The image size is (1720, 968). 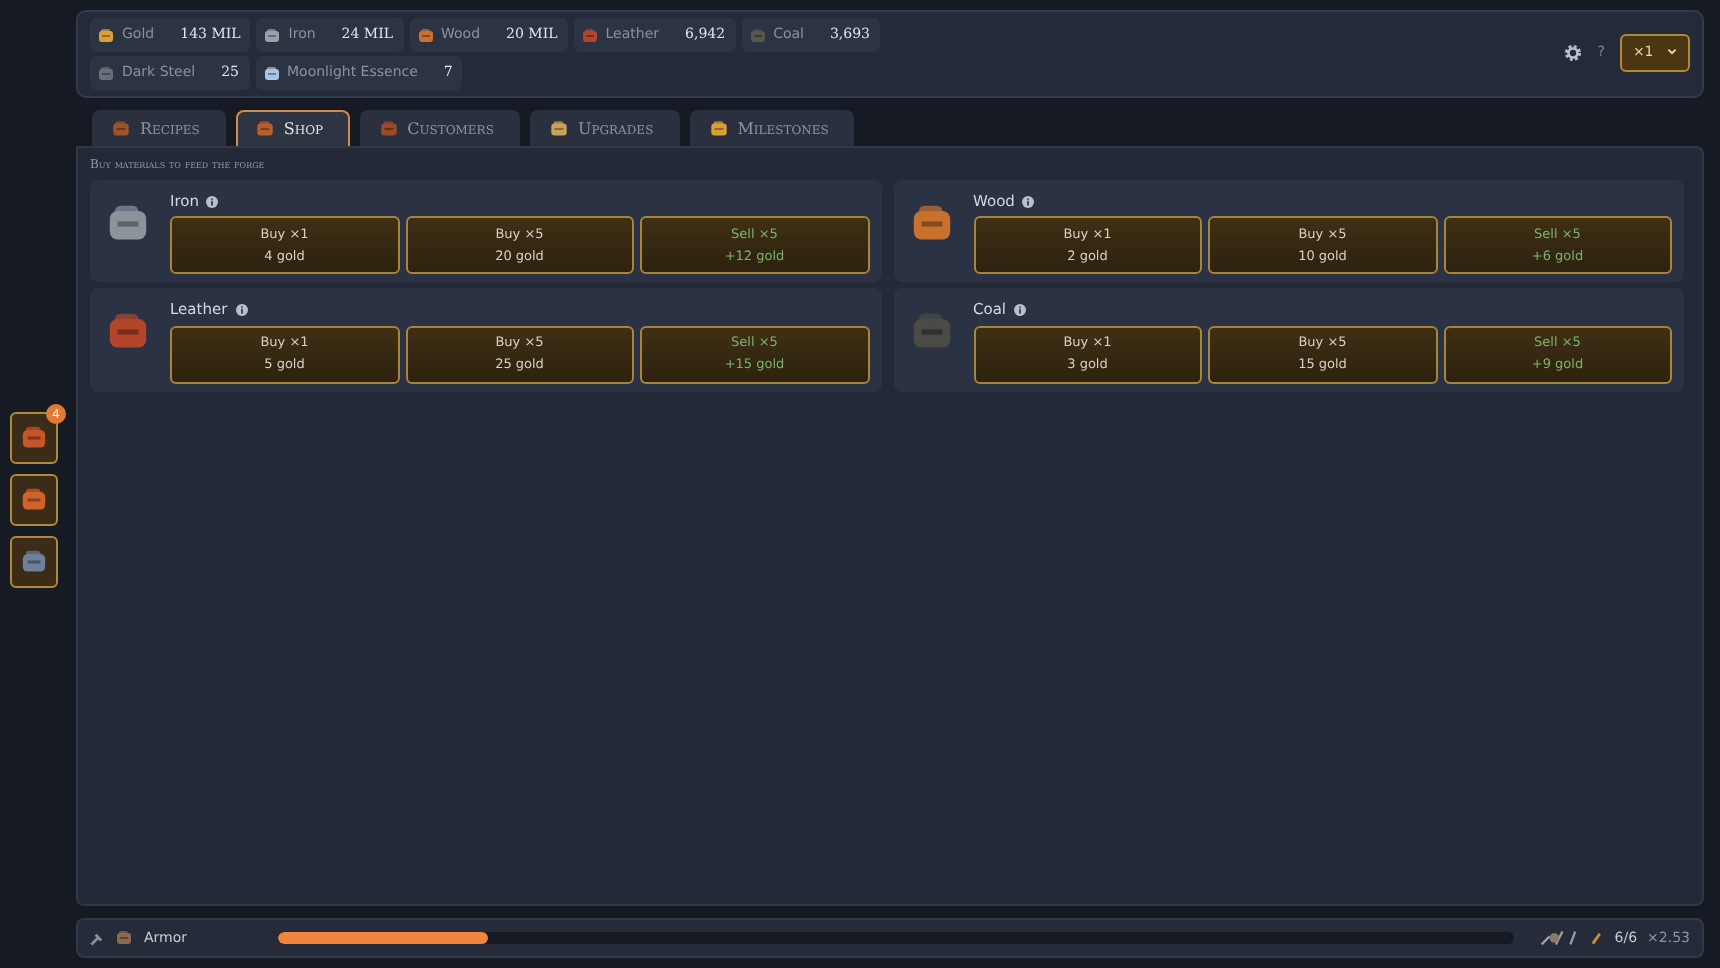 What do you see at coordinates (604, 128) in the screenshot?
I see `tab: Upgrades` at bounding box center [604, 128].